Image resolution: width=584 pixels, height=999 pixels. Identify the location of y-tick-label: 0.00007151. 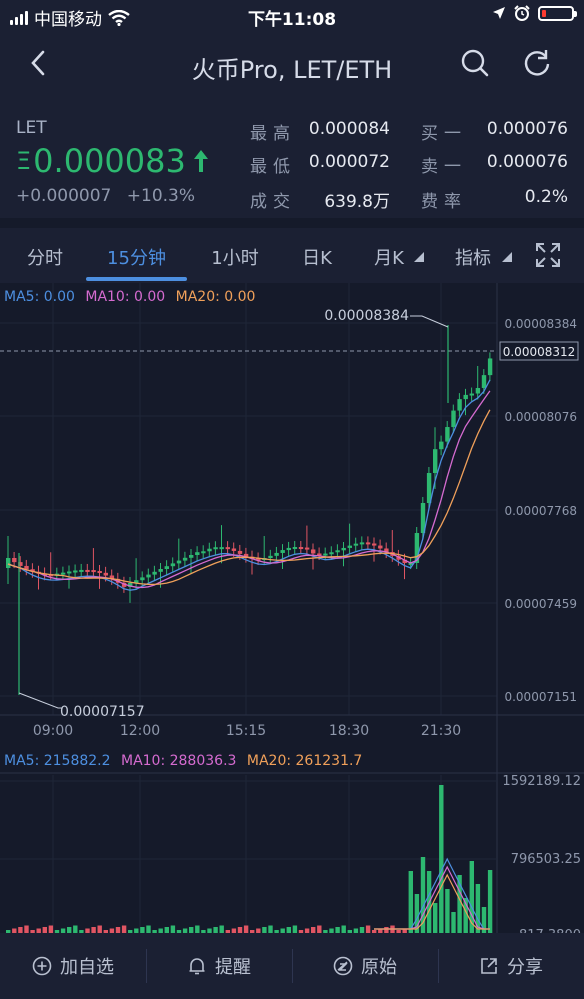
(540, 697).